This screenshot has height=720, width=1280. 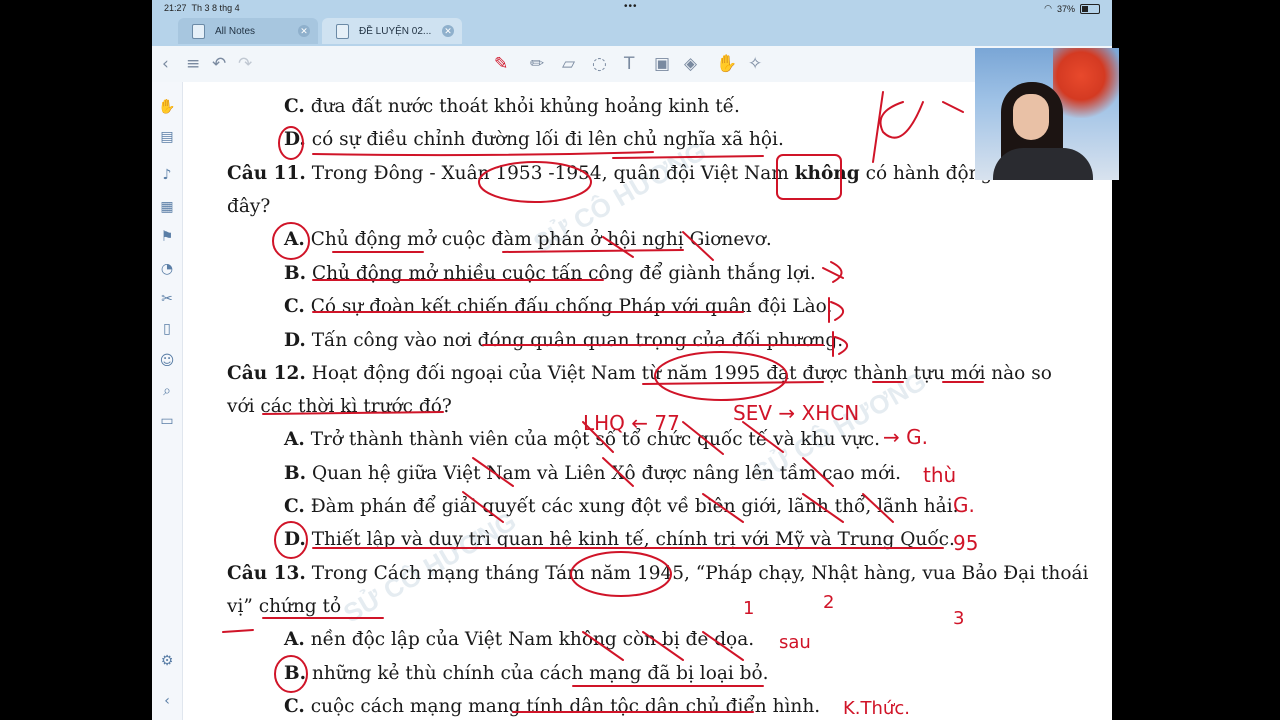 What do you see at coordinates (632, 31) in the screenshot?
I see `tab-bar: All Notes ✕ ĐỀ LUYỆN 02... ✕` at bounding box center [632, 31].